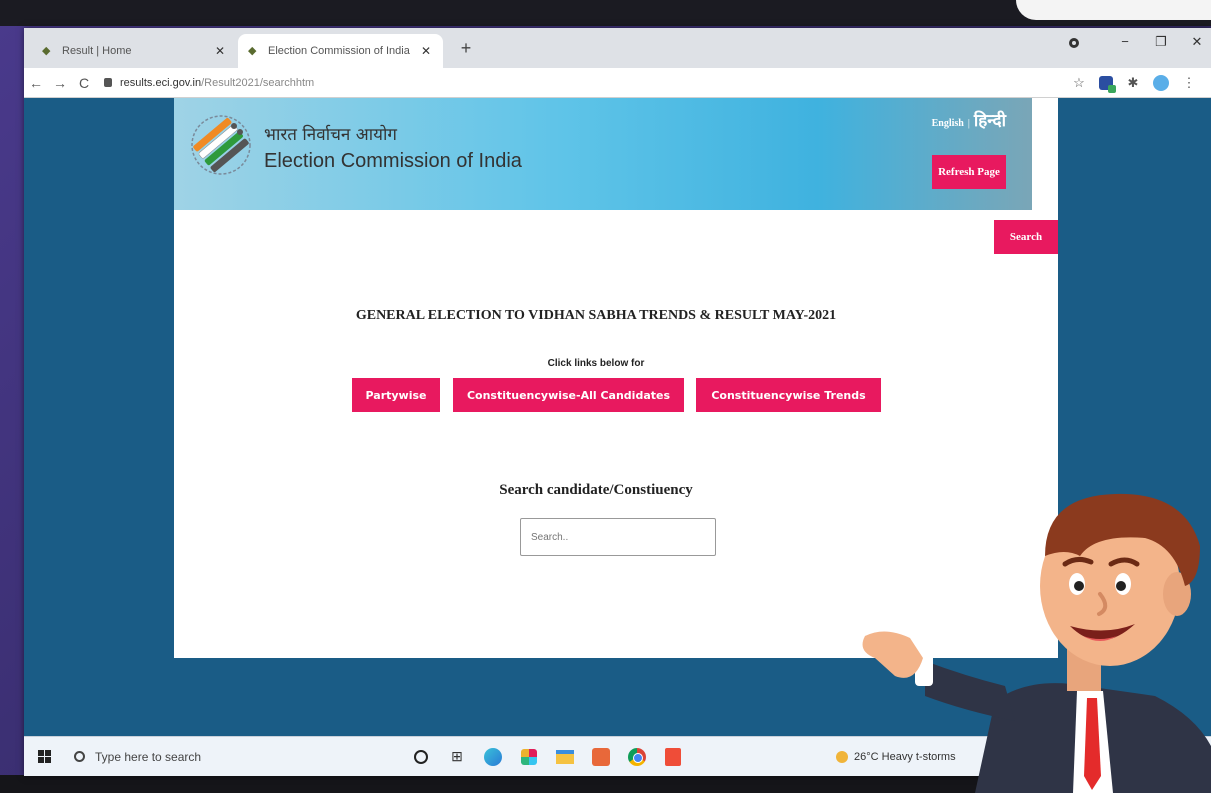 The image size is (1211, 793). I want to click on star-icon: ☆, so click(1079, 83).